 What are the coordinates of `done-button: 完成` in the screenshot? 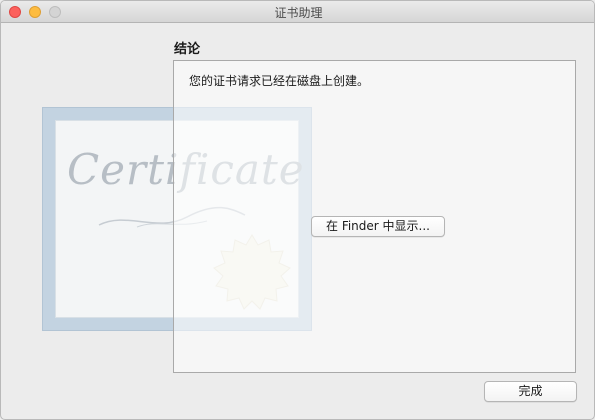 It's located at (530, 391).